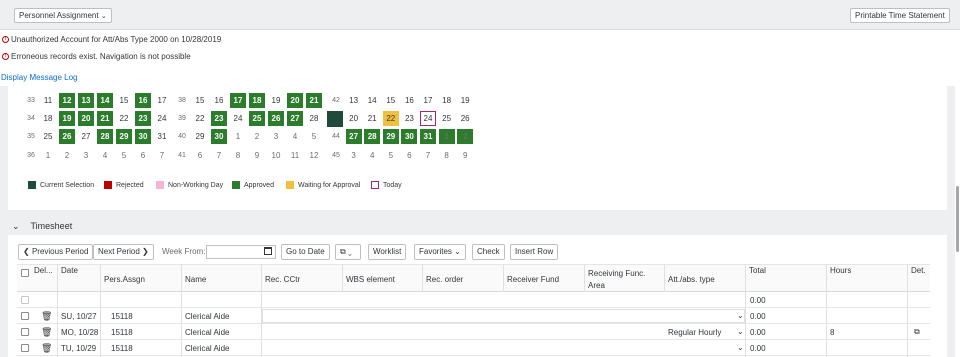 Image resolution: width=960 pixels, height=357 pixels. What do you see at coordinates (465, 100) in the screenshot?
I see `calendar-day: 19` at bounding box center [465, 100].